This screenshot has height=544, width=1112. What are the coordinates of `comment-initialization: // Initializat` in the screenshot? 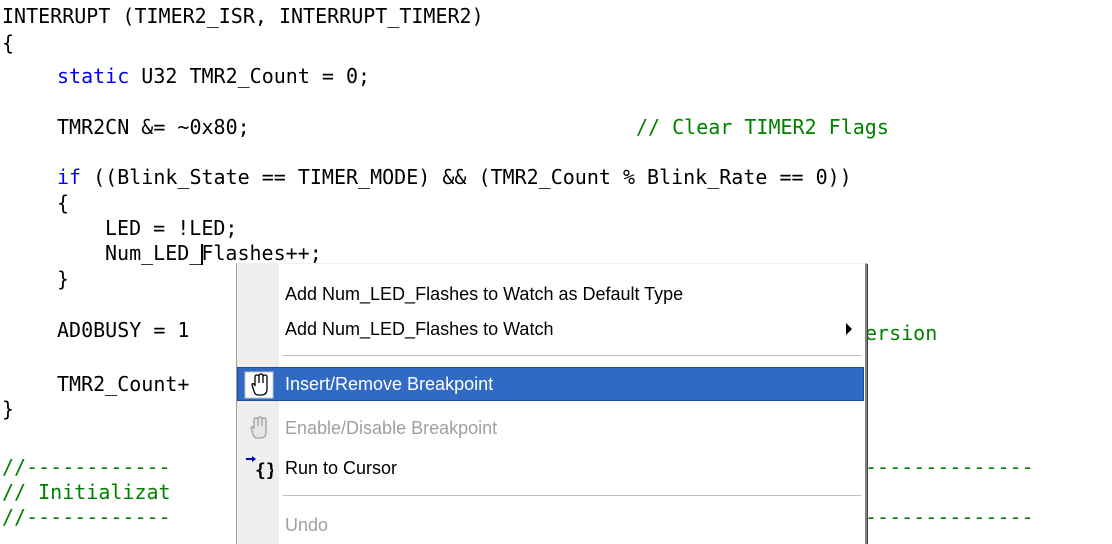 It's located at (86, 492).